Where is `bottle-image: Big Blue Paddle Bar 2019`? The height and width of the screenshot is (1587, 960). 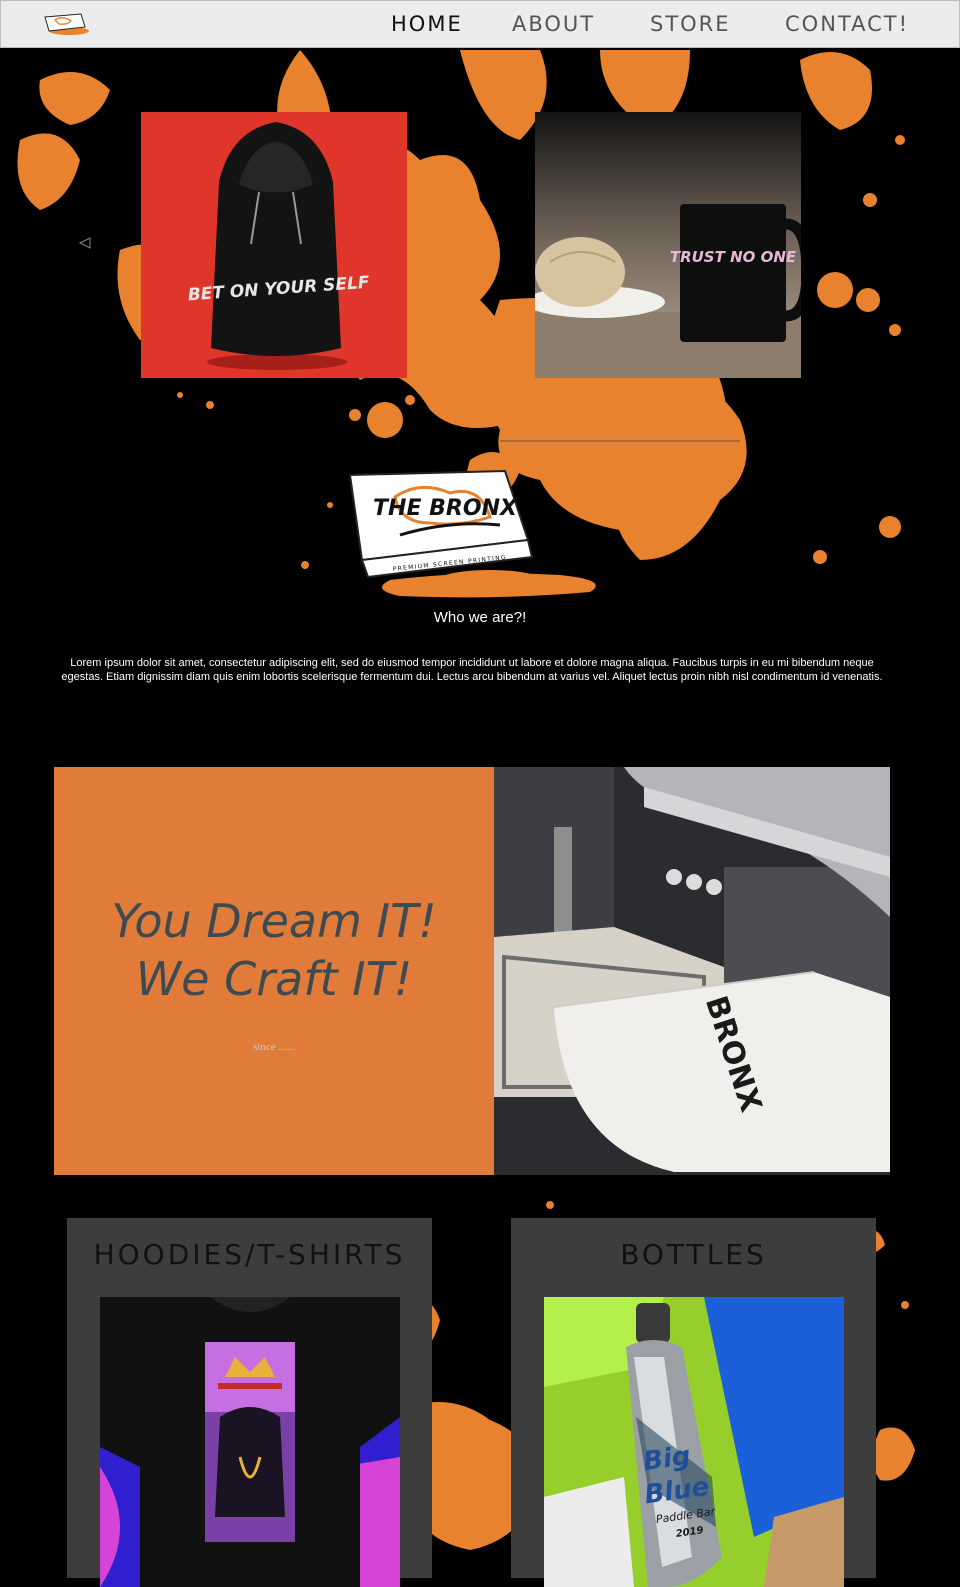 bottle-image: Big Blue Paddle Bar 2019 is located at coordinates (694, 1442).